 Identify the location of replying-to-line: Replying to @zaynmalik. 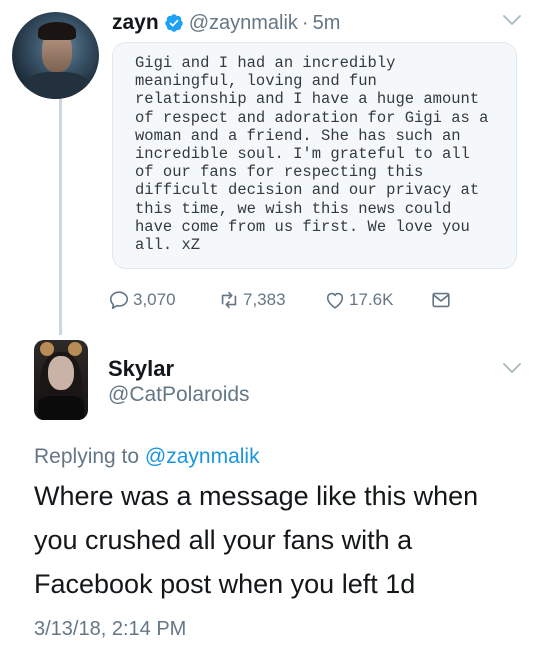
(147, 457).